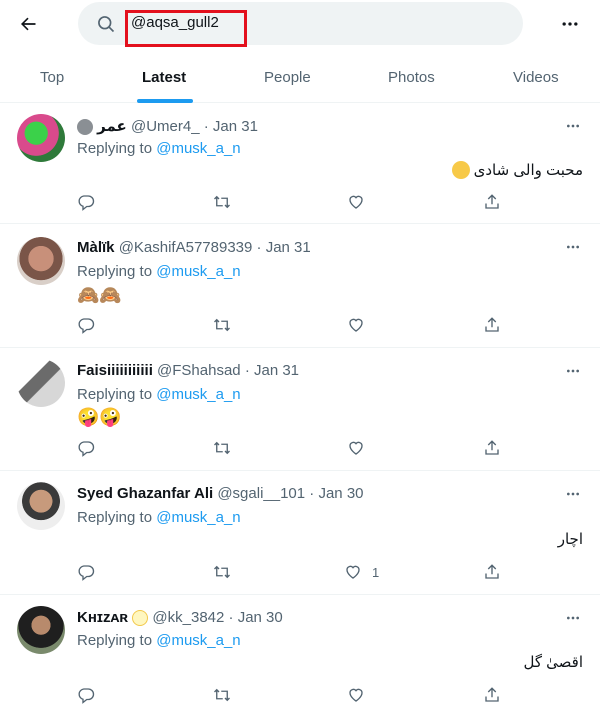  What do you see at coordinates (99, 295) in the screenshot?
I see `tweet-text: 🙈🙈` at bounding box center [99, 295].